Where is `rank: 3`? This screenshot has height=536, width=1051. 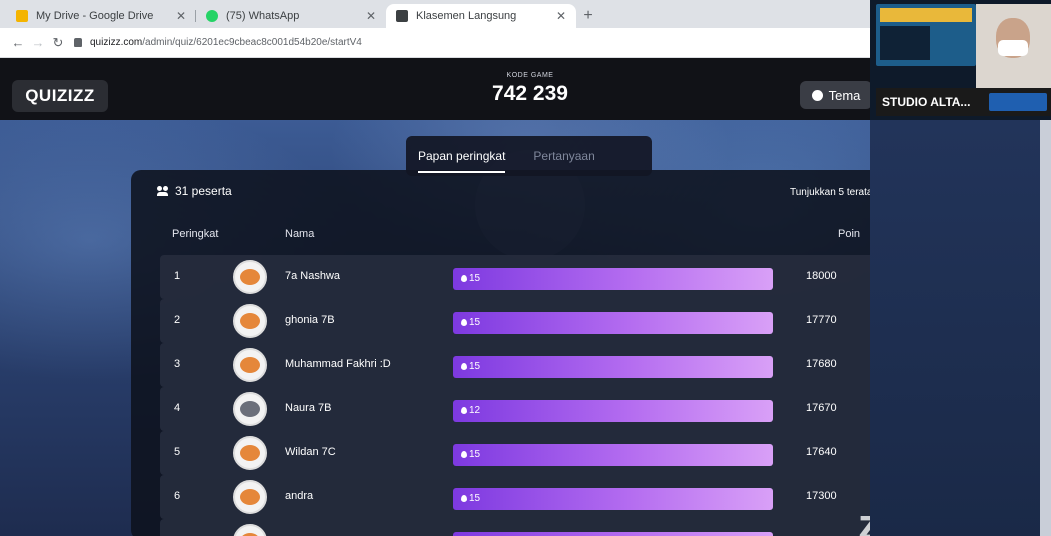
rank: 3 is located at coordinates (177, 364).